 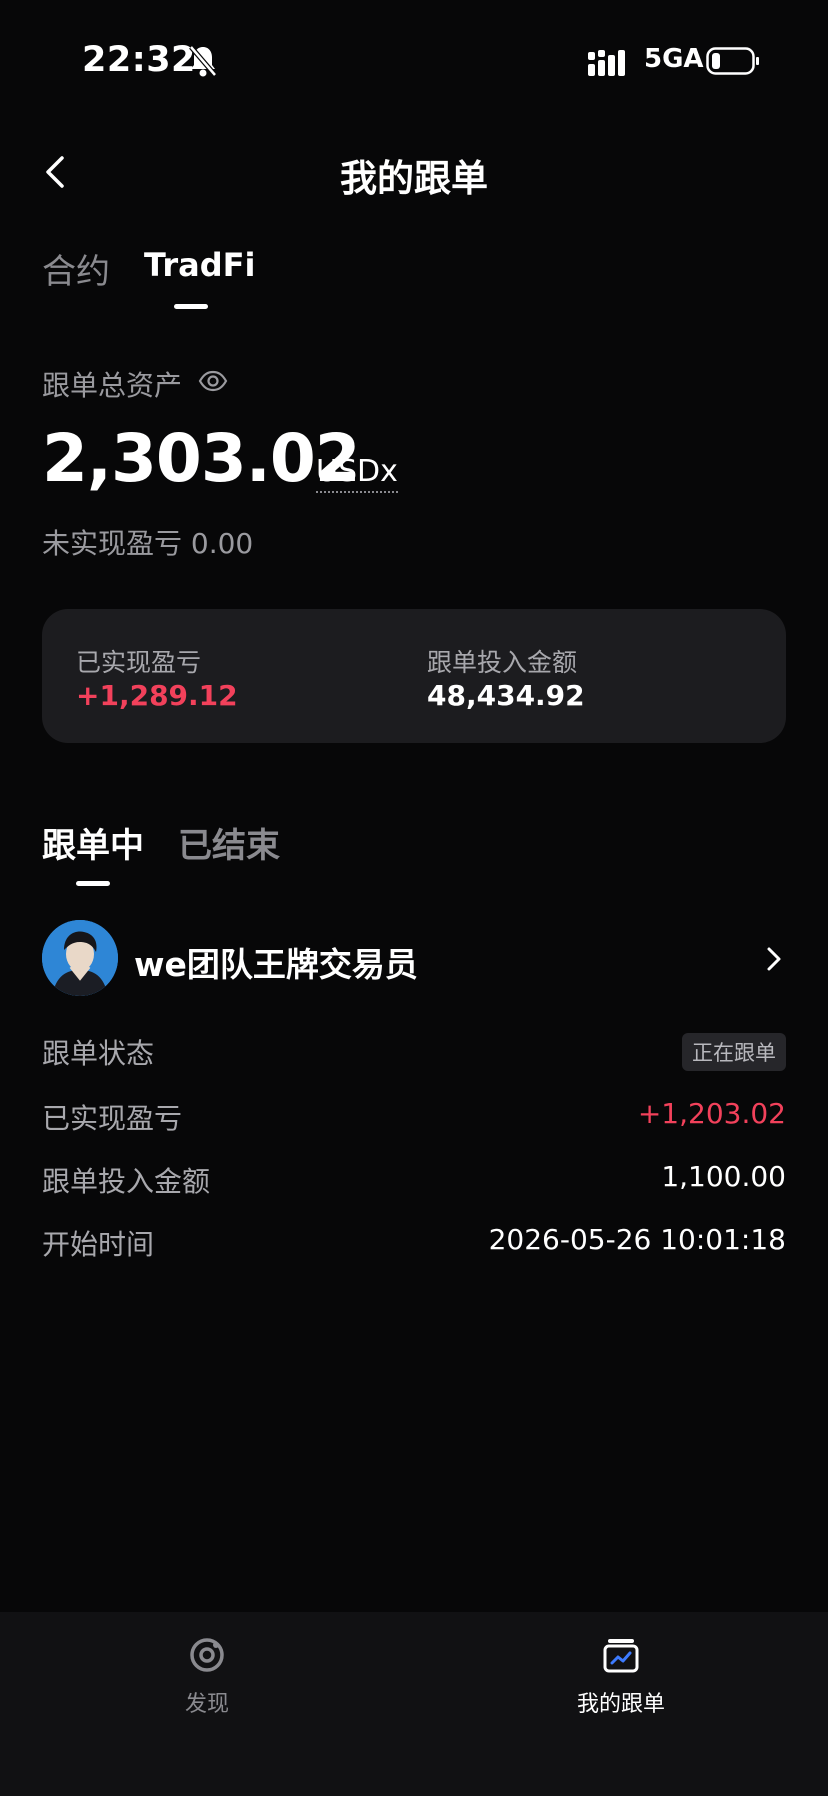 What do you see at coordinates (80, 958) in the screenshot?
I see `avatar` at bounding box center [80, 958].